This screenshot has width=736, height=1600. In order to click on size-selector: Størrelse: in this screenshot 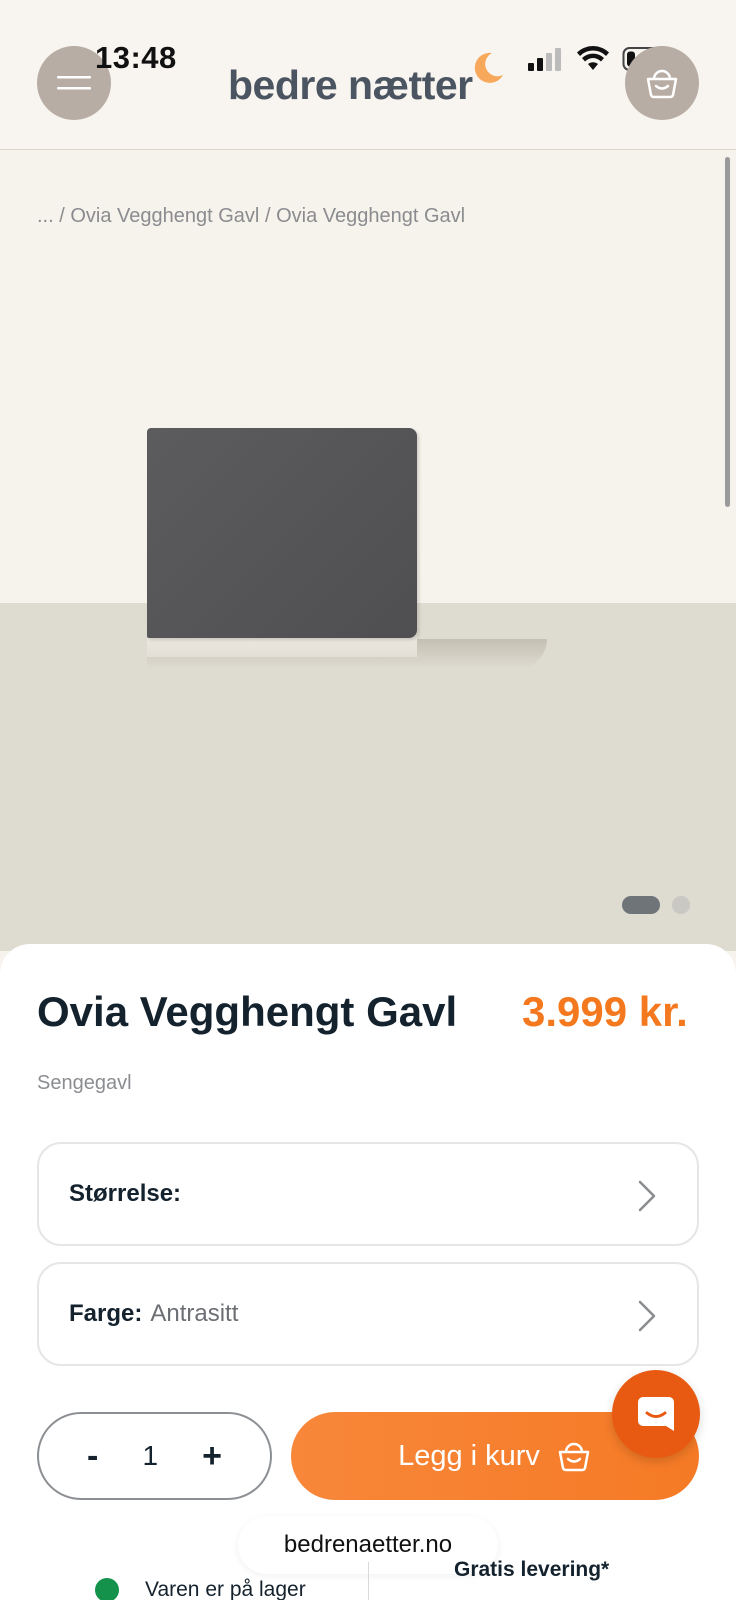, I will do `click(368, 1194)`.